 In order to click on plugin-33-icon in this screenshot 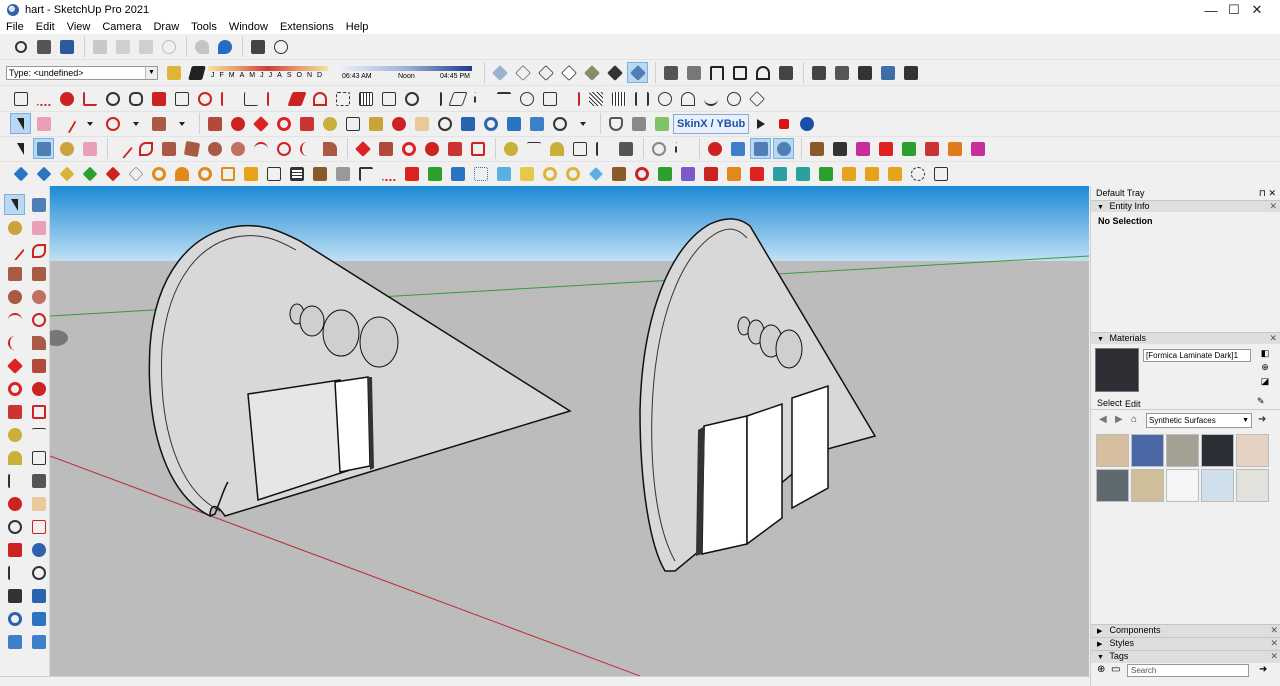, I will do `click(756, 173)`.